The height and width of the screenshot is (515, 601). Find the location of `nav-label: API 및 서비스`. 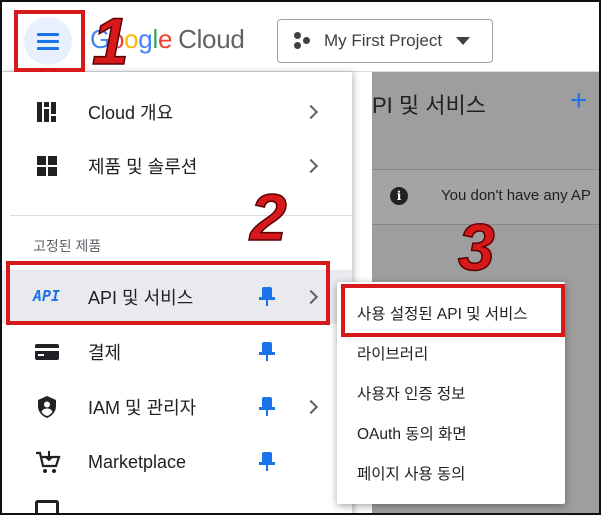

nav-label: API 및 서비스 is located at coordinates (141, 298).